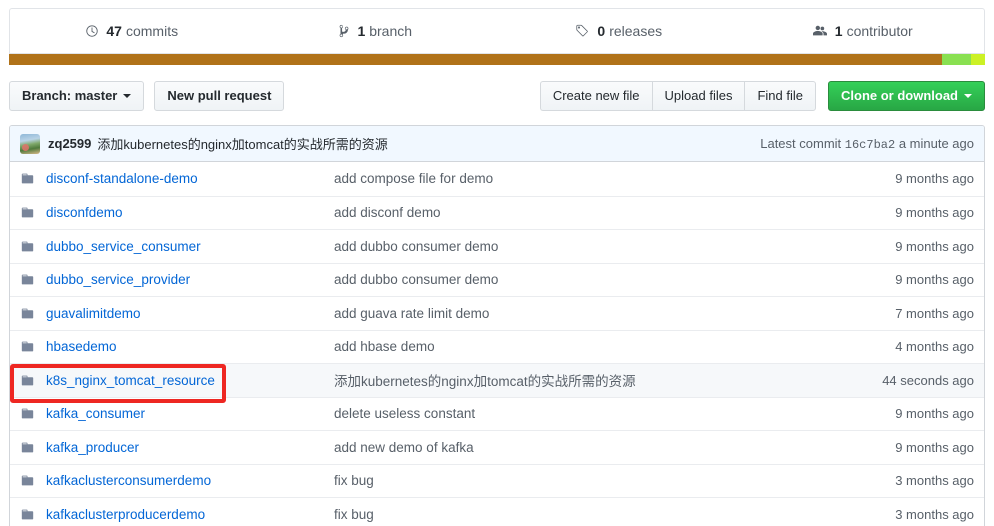 This screenshot has width=994, height=526. What do you see at coordinates (609, 212) in the screenshot?
I see `file-commit-message: add disconf demo` at bounding box center [609, 212].